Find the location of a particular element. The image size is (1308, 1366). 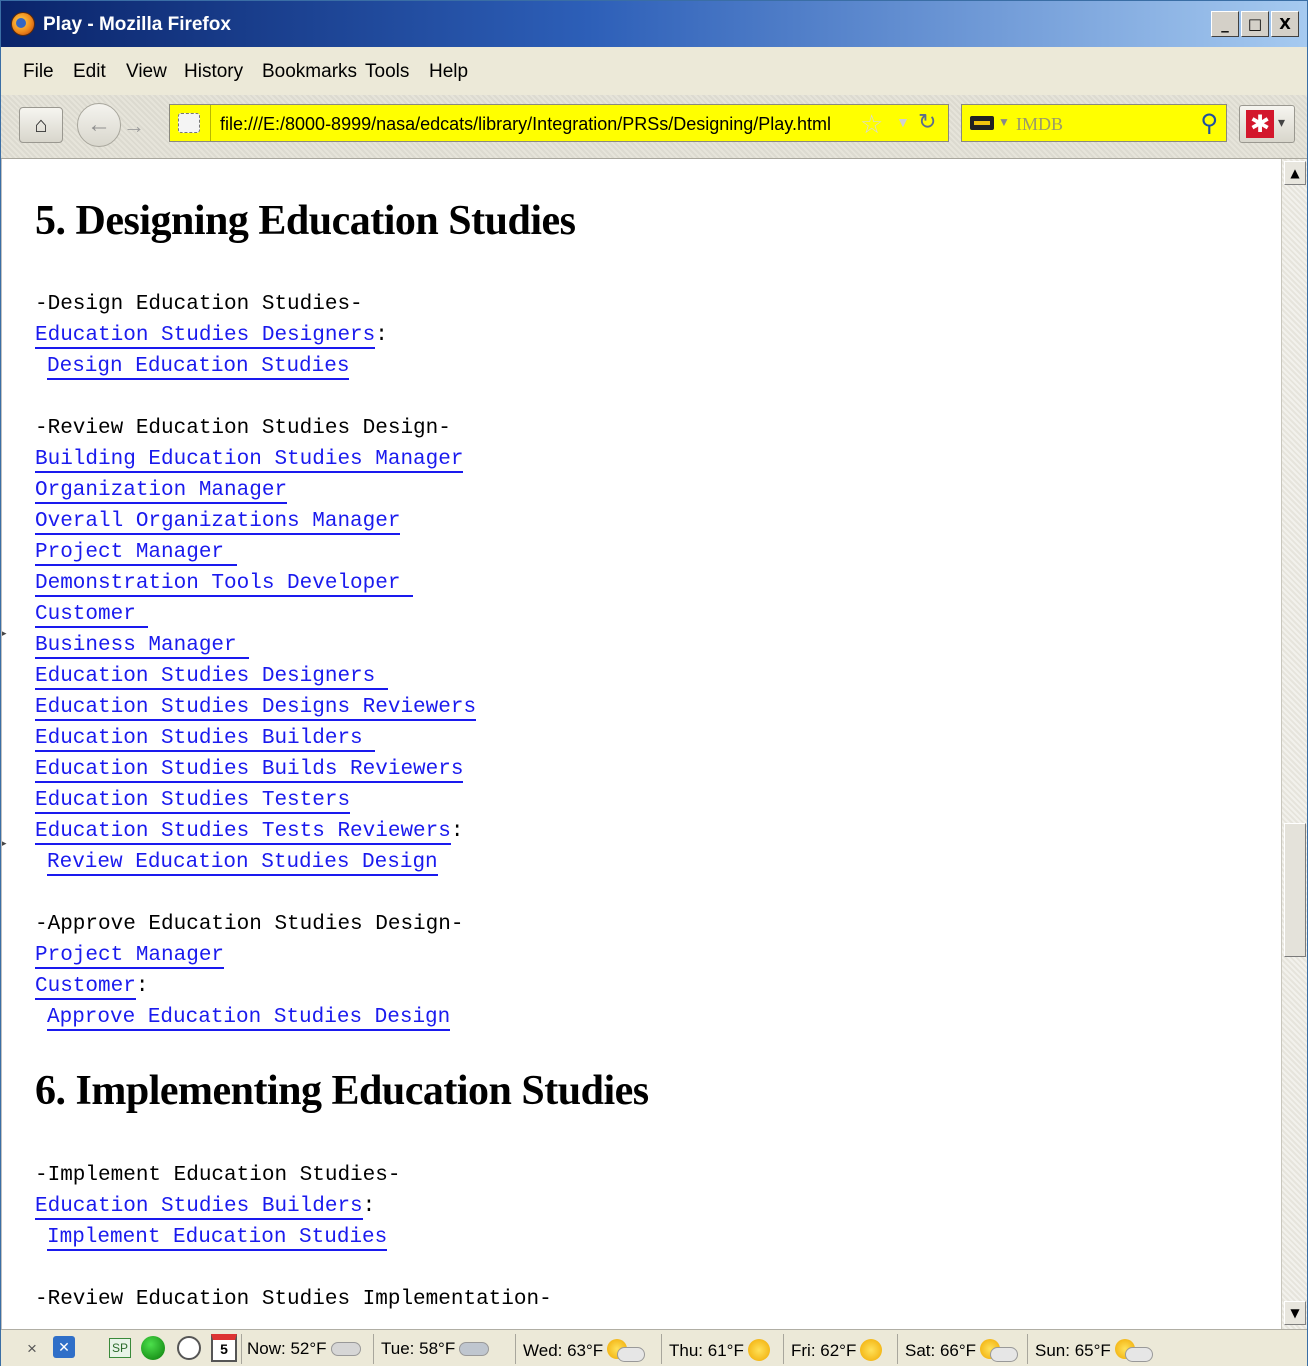

menu-bookmarks: Bookmarks is located at coordinates (309, 72).